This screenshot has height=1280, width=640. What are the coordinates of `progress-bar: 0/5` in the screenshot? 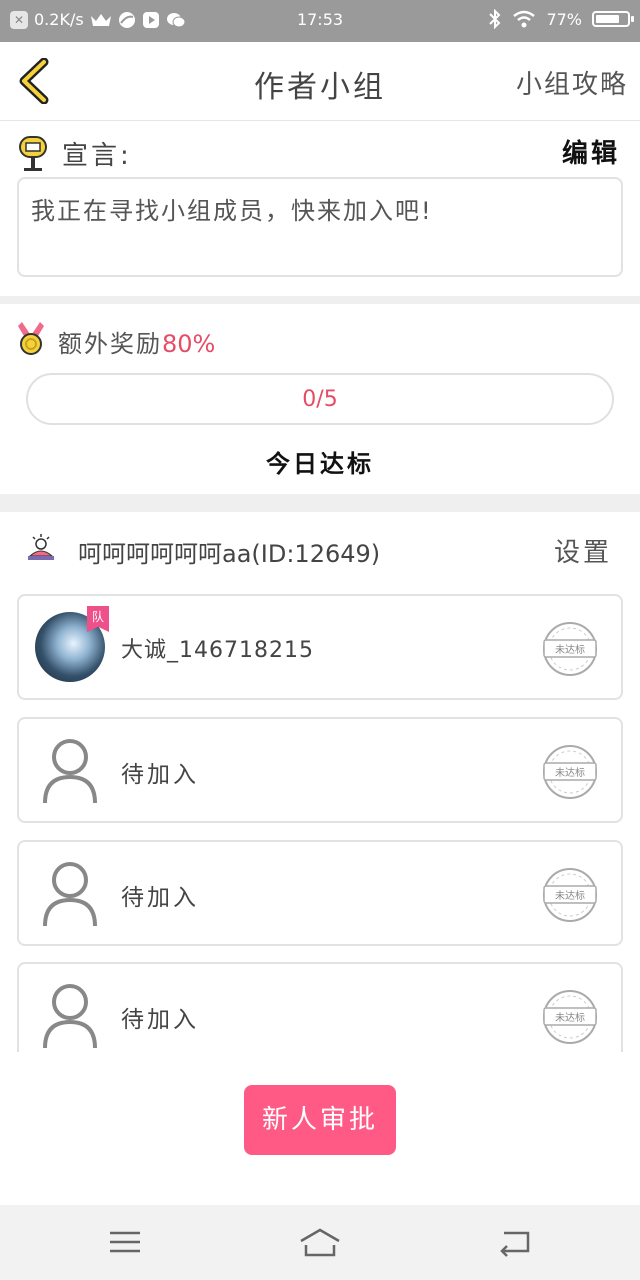 It's located at (320, 399).